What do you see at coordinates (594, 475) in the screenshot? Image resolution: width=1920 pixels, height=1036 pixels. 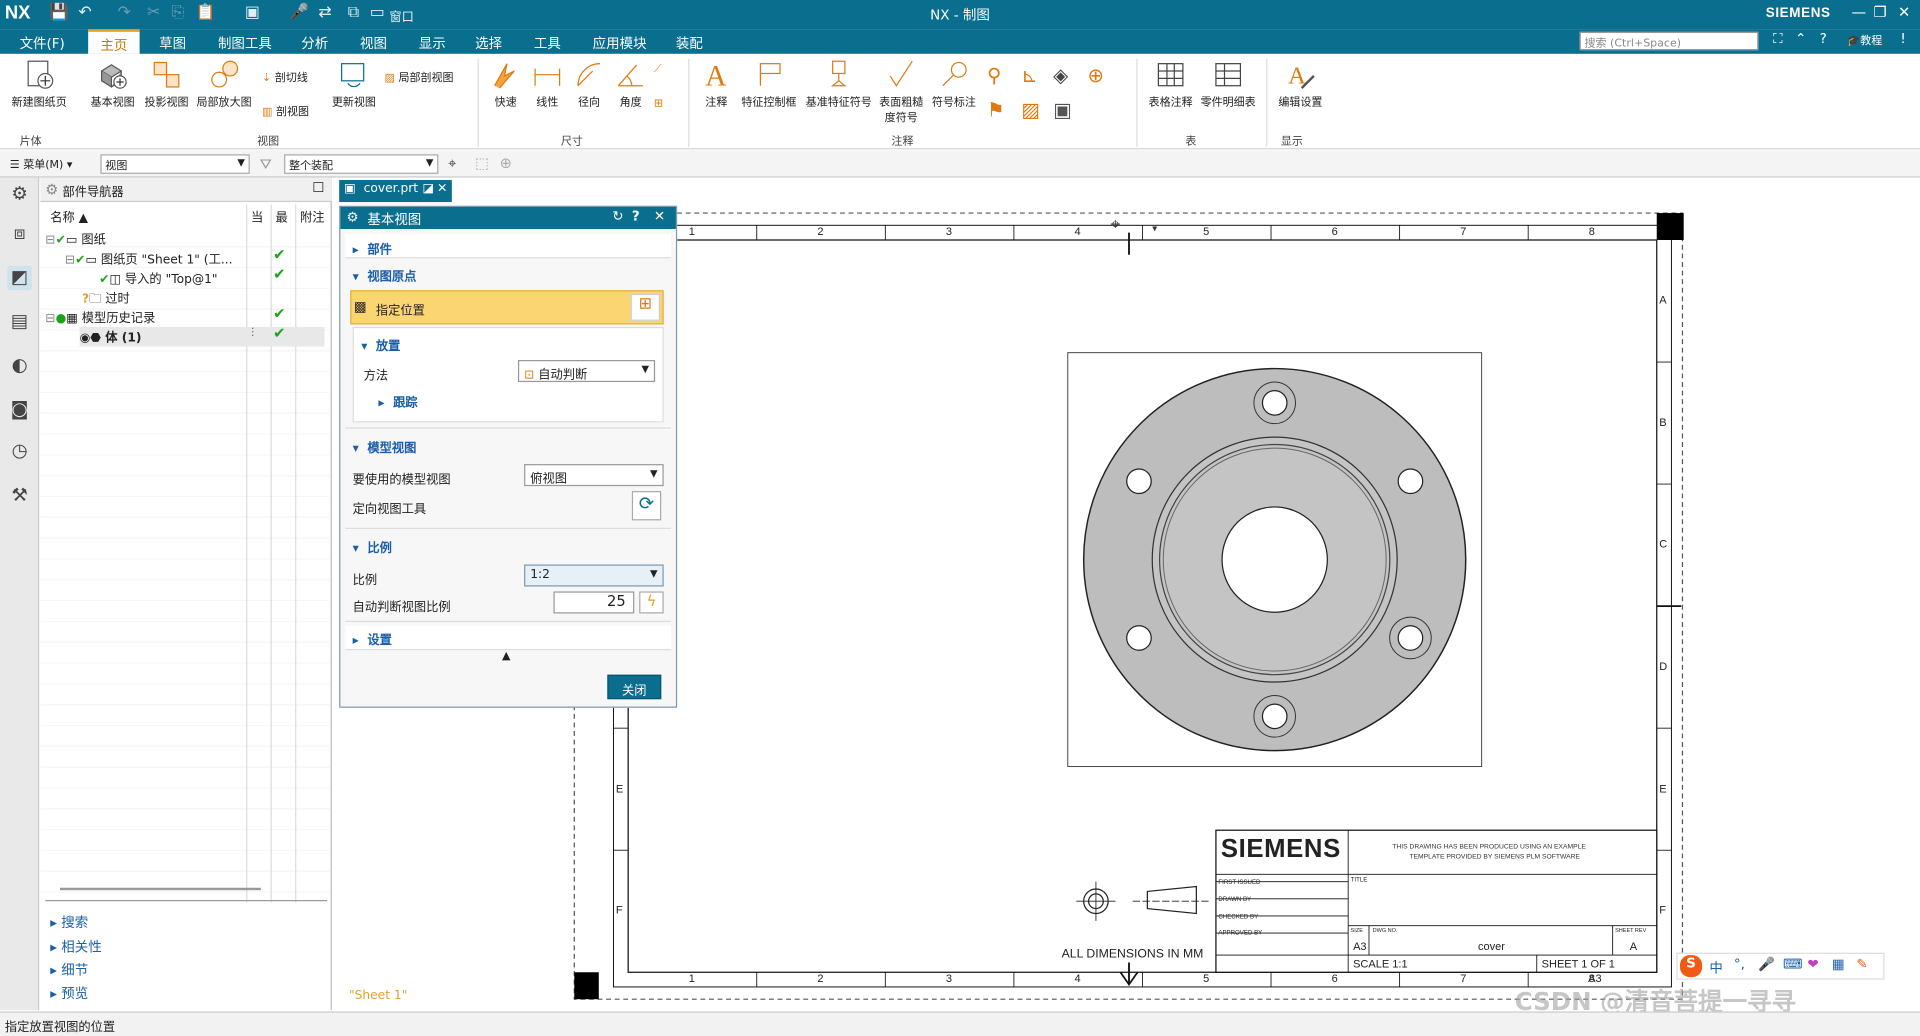 I see `model-view-select: 俯视图 ▼` at bounding box center [594, 475].